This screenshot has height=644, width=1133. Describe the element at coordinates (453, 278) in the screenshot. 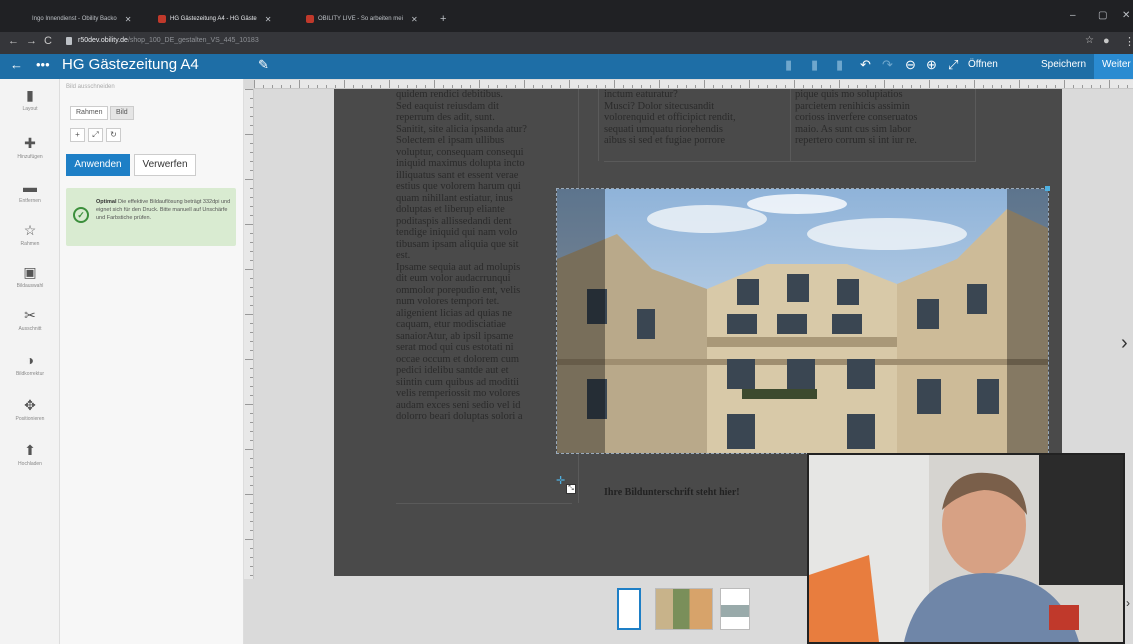

I see `text-line: dit eum volor audacrrunqui` at that location.